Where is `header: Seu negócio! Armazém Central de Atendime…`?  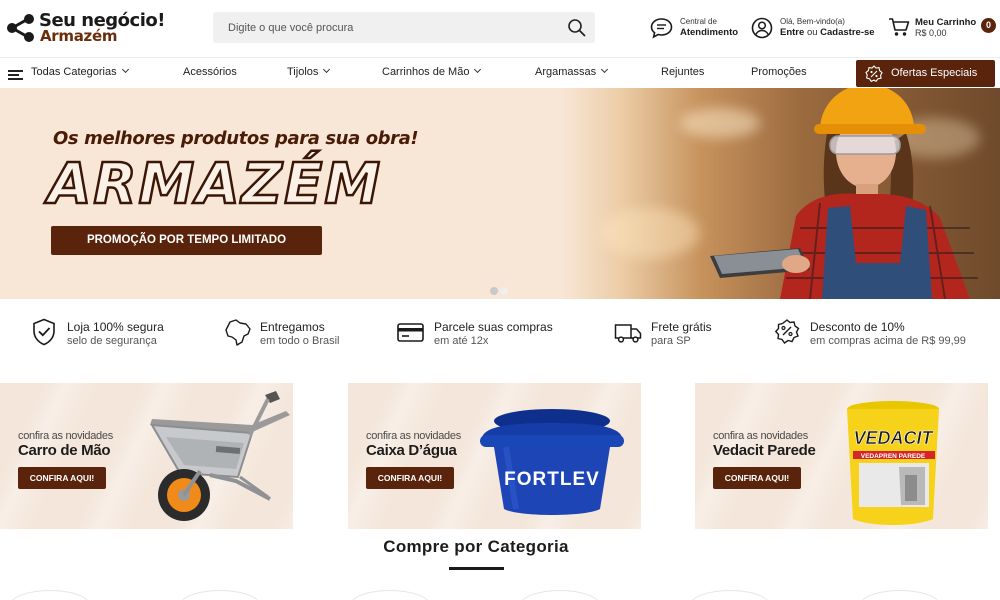
header: Seu negócio! Armazém Central de Atendime… is located at coordinates (500, 28).